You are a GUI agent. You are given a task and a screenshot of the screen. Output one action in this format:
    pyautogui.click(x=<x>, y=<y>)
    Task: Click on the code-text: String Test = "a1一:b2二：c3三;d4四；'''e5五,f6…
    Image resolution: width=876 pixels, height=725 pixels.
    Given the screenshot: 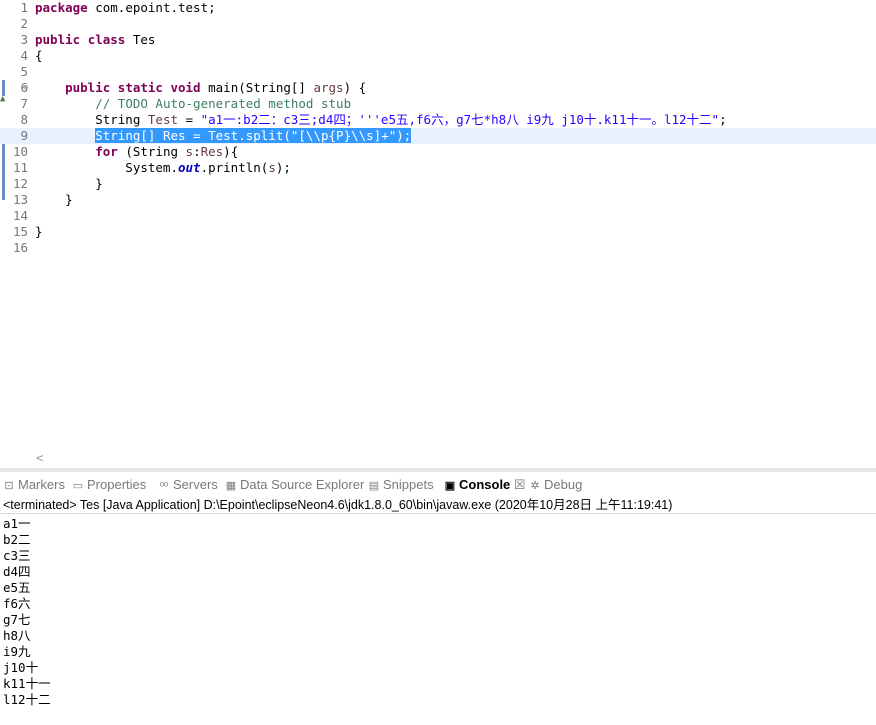 What is the action you would take?
    pyautogui.click(x=381, y=119)
    